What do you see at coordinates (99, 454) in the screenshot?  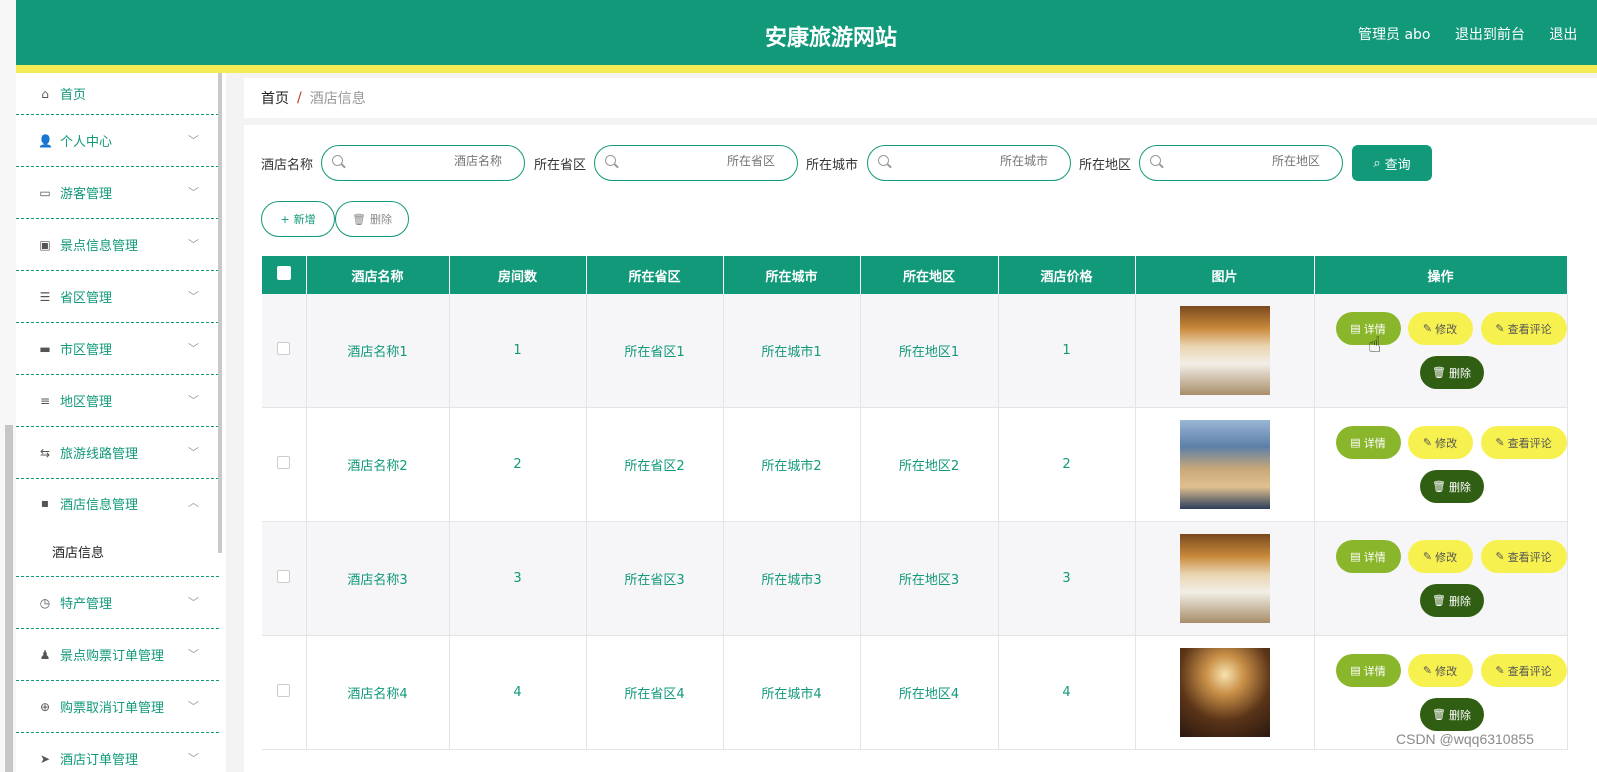 I see `sidebar-item-label: 旅游线路管理` at bounding box center [99, 454].